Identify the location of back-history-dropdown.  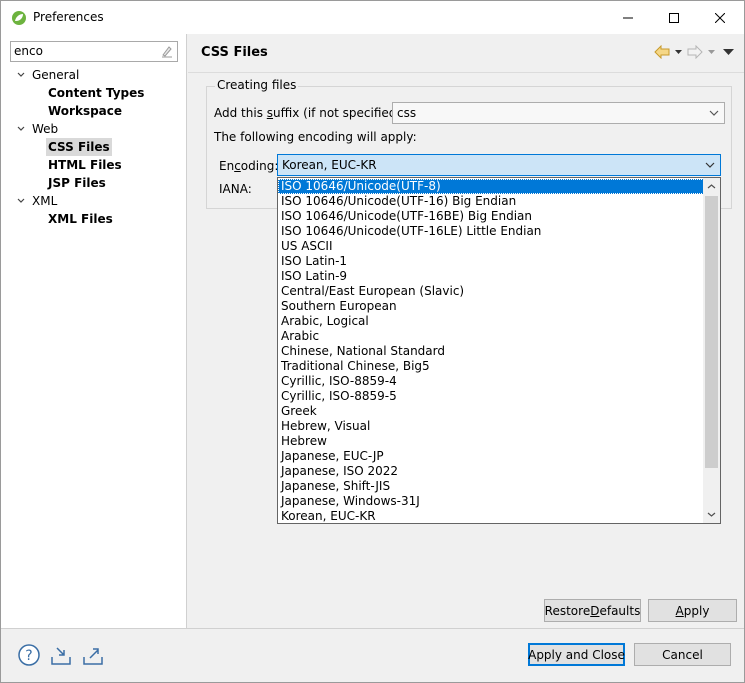
(678, 52).